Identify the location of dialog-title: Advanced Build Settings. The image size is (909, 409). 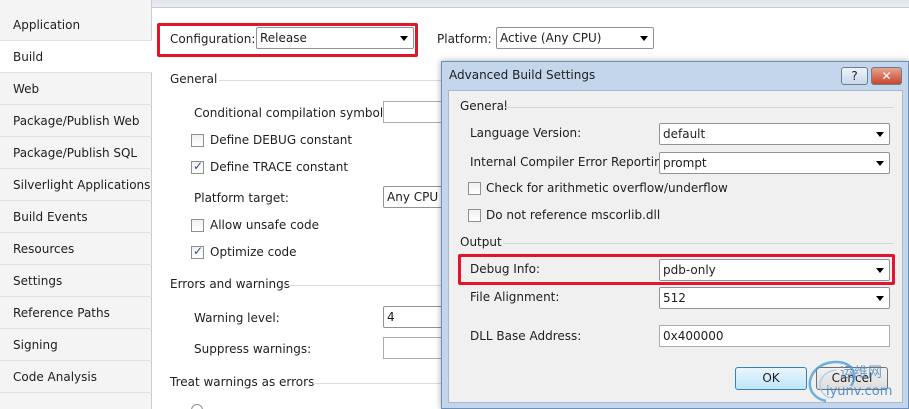
(522, 75).